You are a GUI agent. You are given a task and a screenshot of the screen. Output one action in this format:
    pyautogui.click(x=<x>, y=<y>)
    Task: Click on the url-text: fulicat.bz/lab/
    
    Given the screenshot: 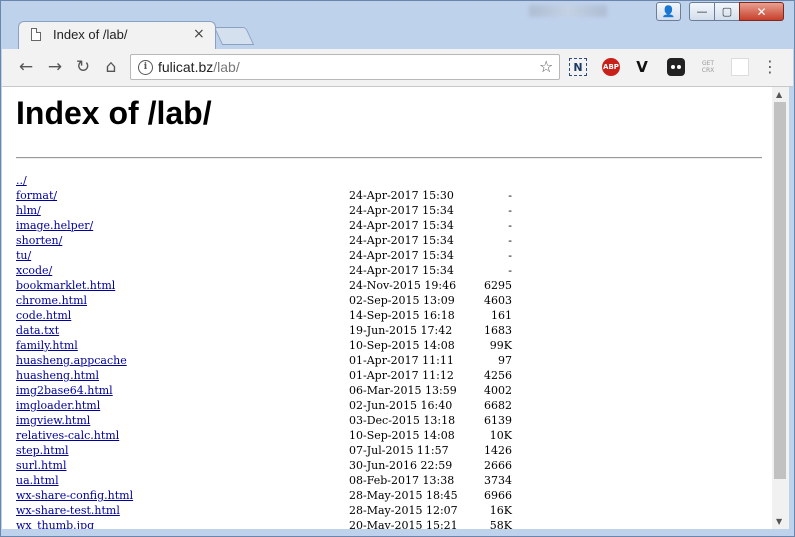 What is the action you would take?
    pyautogui.click(x=199, y=67)
    